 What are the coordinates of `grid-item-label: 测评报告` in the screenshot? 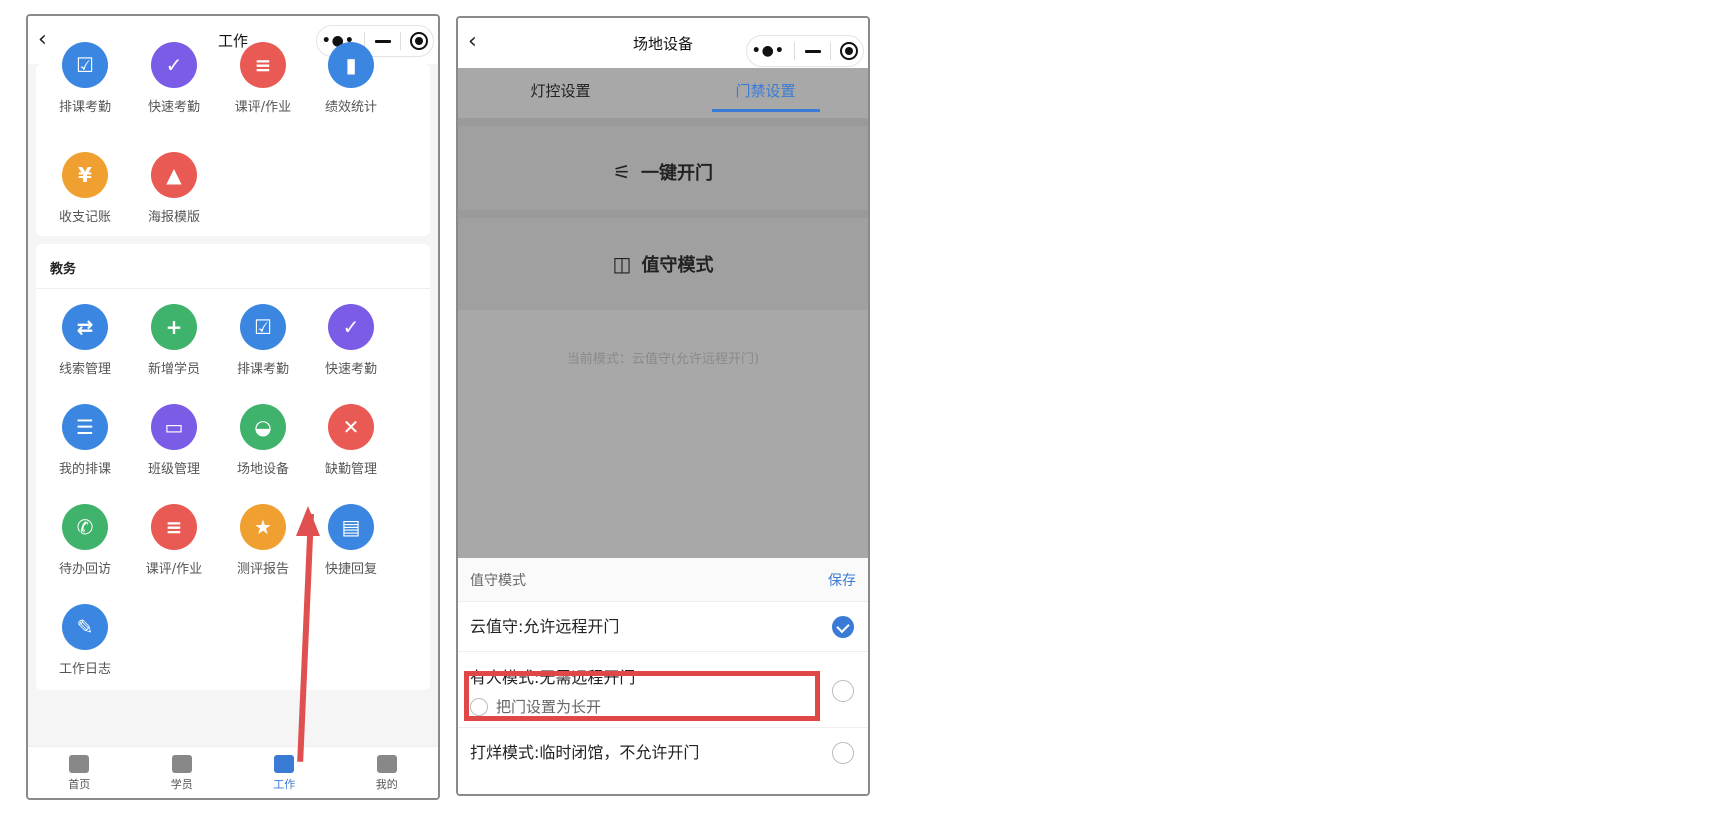 It's located at (262, 569).